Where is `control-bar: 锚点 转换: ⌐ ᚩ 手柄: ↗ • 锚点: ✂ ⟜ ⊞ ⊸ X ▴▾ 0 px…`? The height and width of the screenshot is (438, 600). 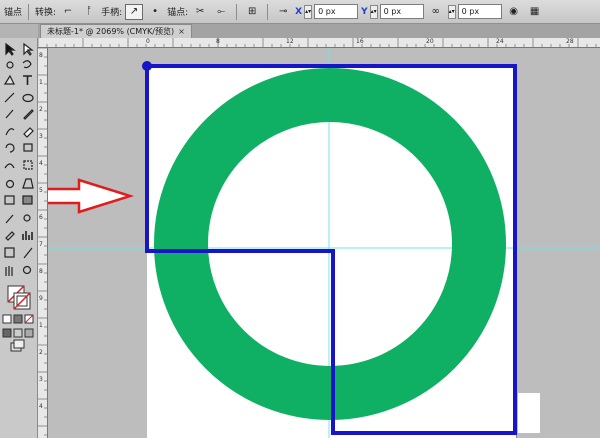 control-bar: 锚点 转换: ⌐ ᚩ 手柄: ↗ • 锚点: ✂ ⟜ ⊞ ⊸ X ▴▾ 0 px… is located at coordinates (300, 12).